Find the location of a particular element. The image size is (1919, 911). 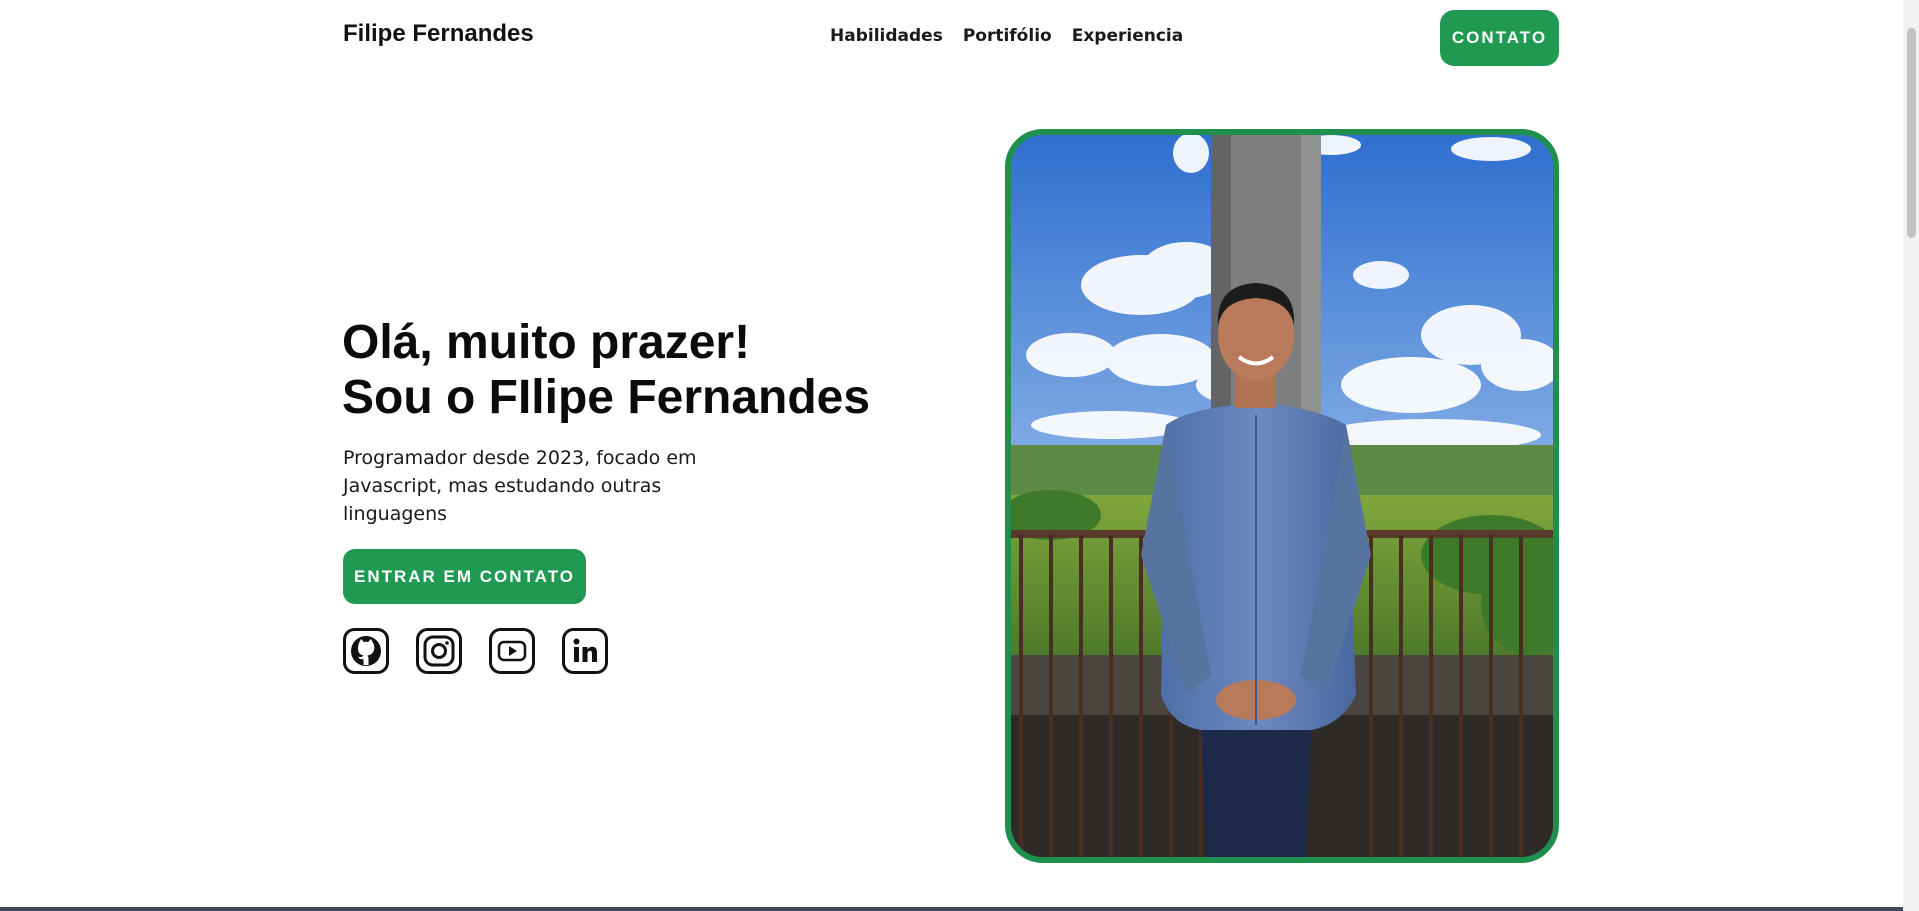

section-divider is located at coordinates (951, 909).